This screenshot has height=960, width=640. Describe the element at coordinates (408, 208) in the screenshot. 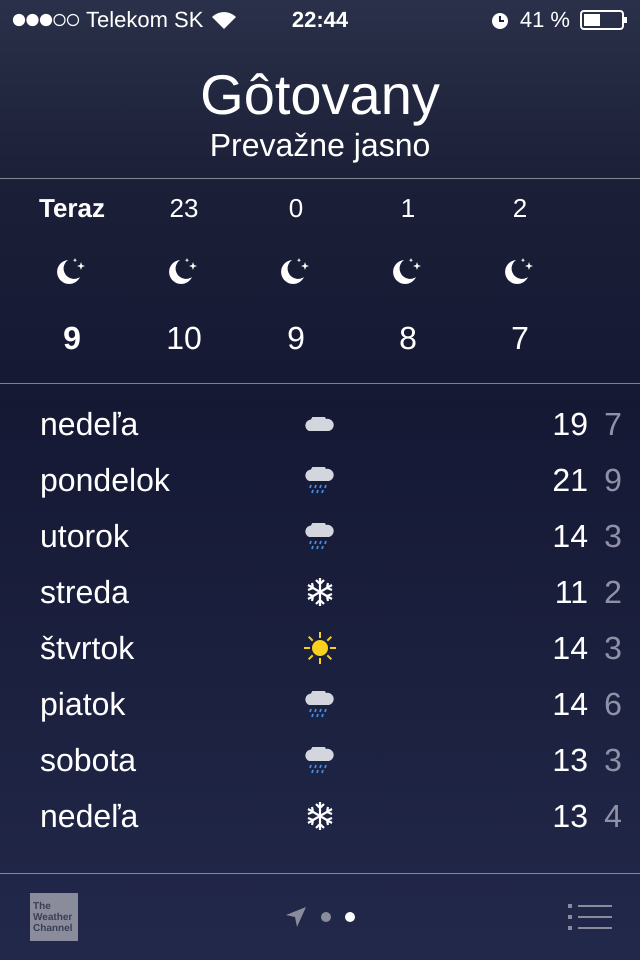

I see `hour-label: 1` at that location.